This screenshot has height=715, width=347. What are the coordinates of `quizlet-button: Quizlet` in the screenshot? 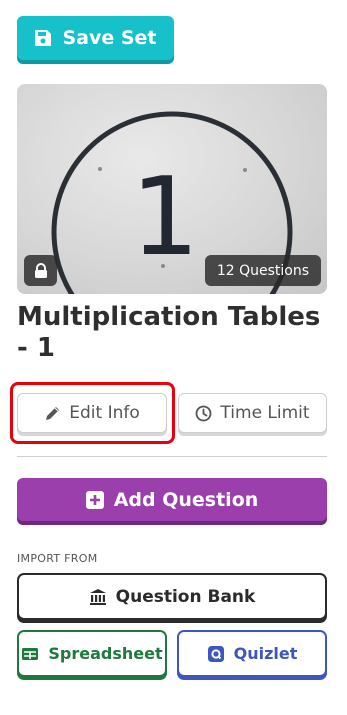 It's located at (252, 653).